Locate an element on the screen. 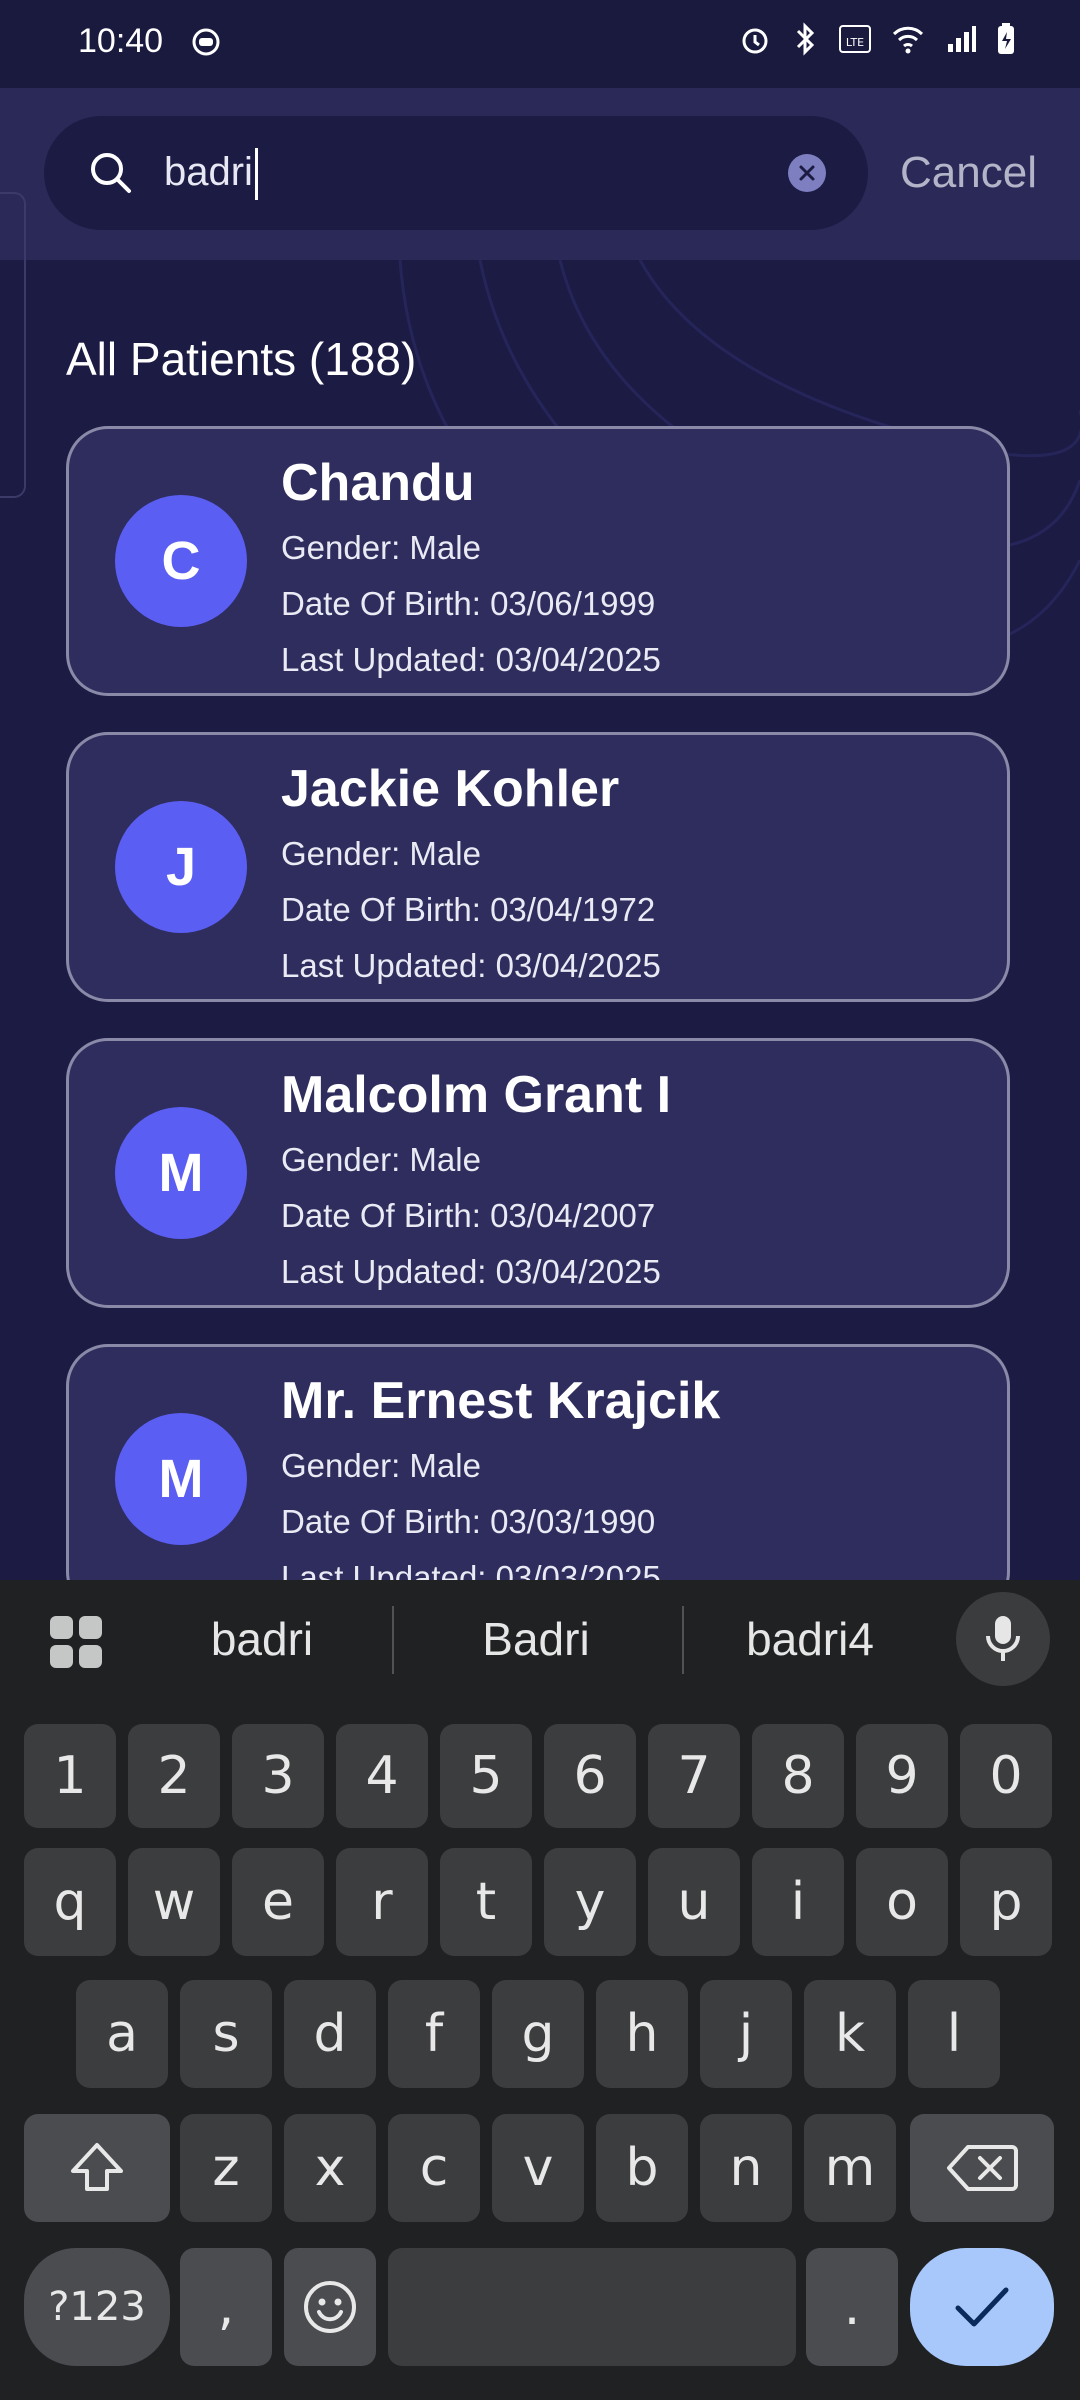  bluetooth-icon is located at coordinates (805, 39).